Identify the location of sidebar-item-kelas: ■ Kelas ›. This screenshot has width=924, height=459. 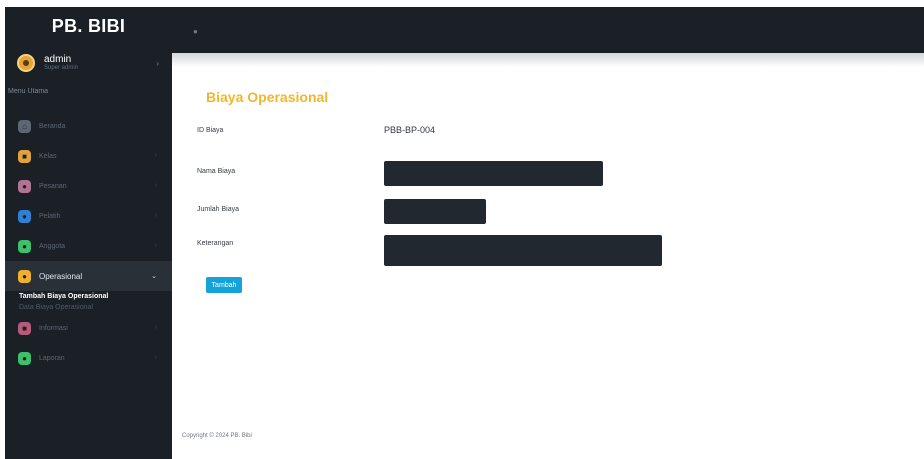
(88, 156).